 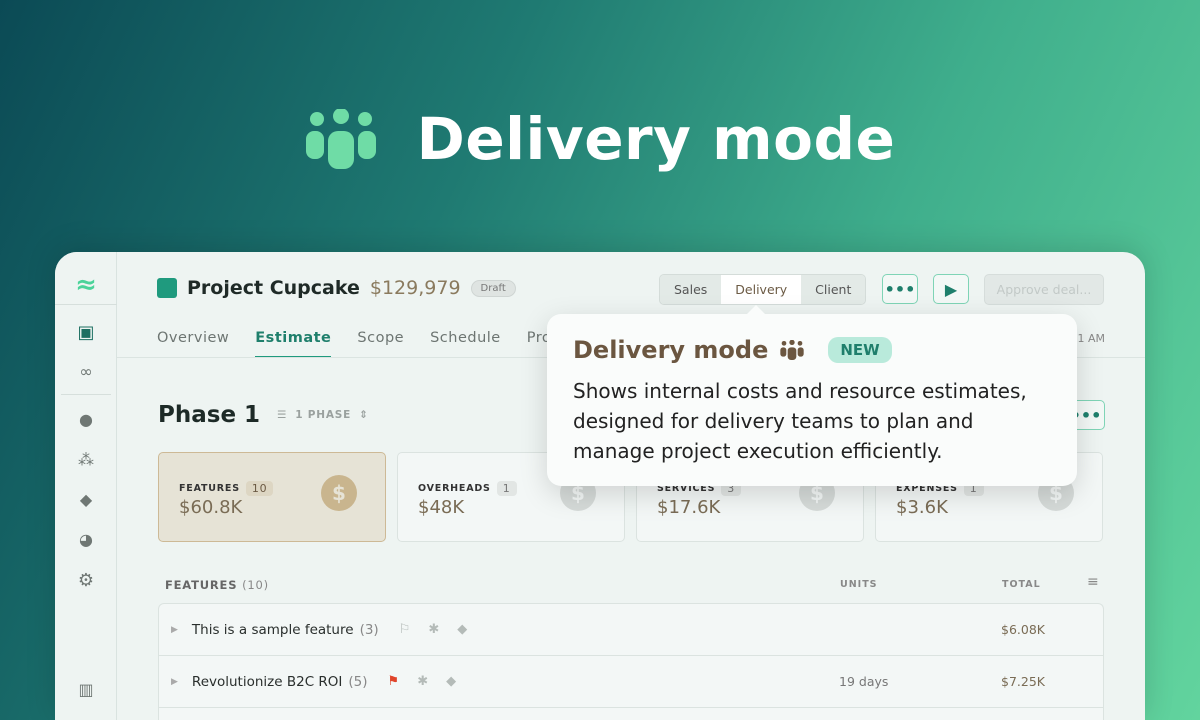 What do you see at coordinates (86, 332) in the screenshot?
I see `dashboard-add-icon: ▣` at bounding box center [86, 332].